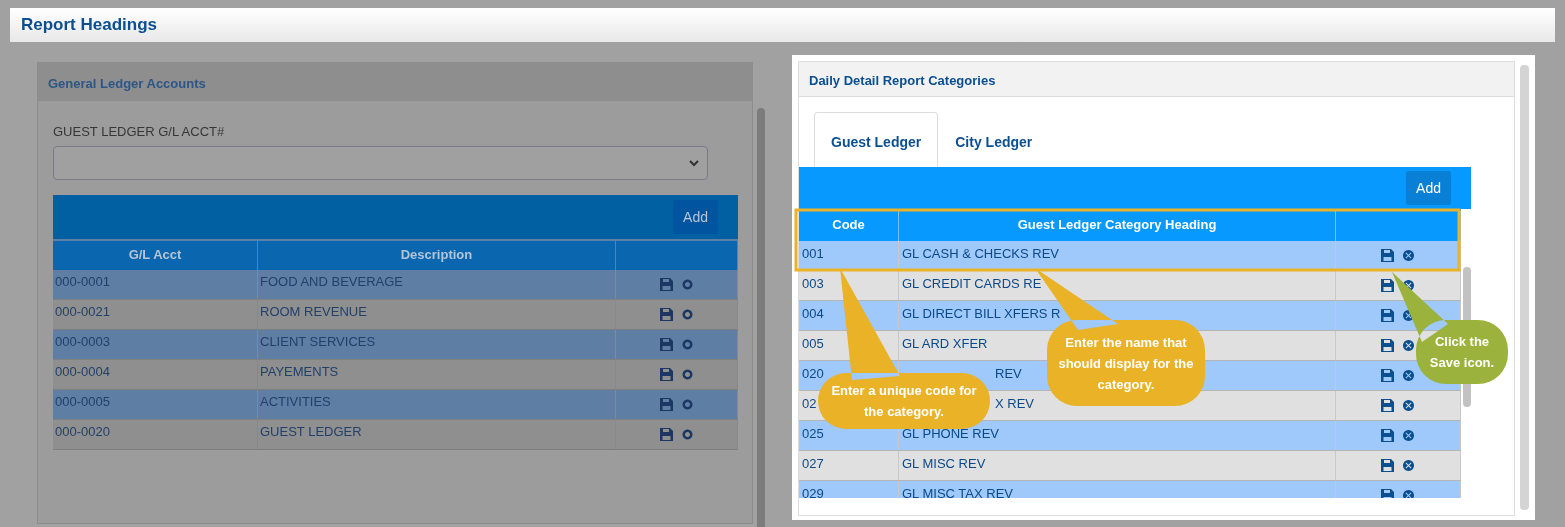  What do you see at coordinates (437, 434) in the screenshot?
I see `table-cell: GUEST LEDGER` at bounding box center [437, 434].